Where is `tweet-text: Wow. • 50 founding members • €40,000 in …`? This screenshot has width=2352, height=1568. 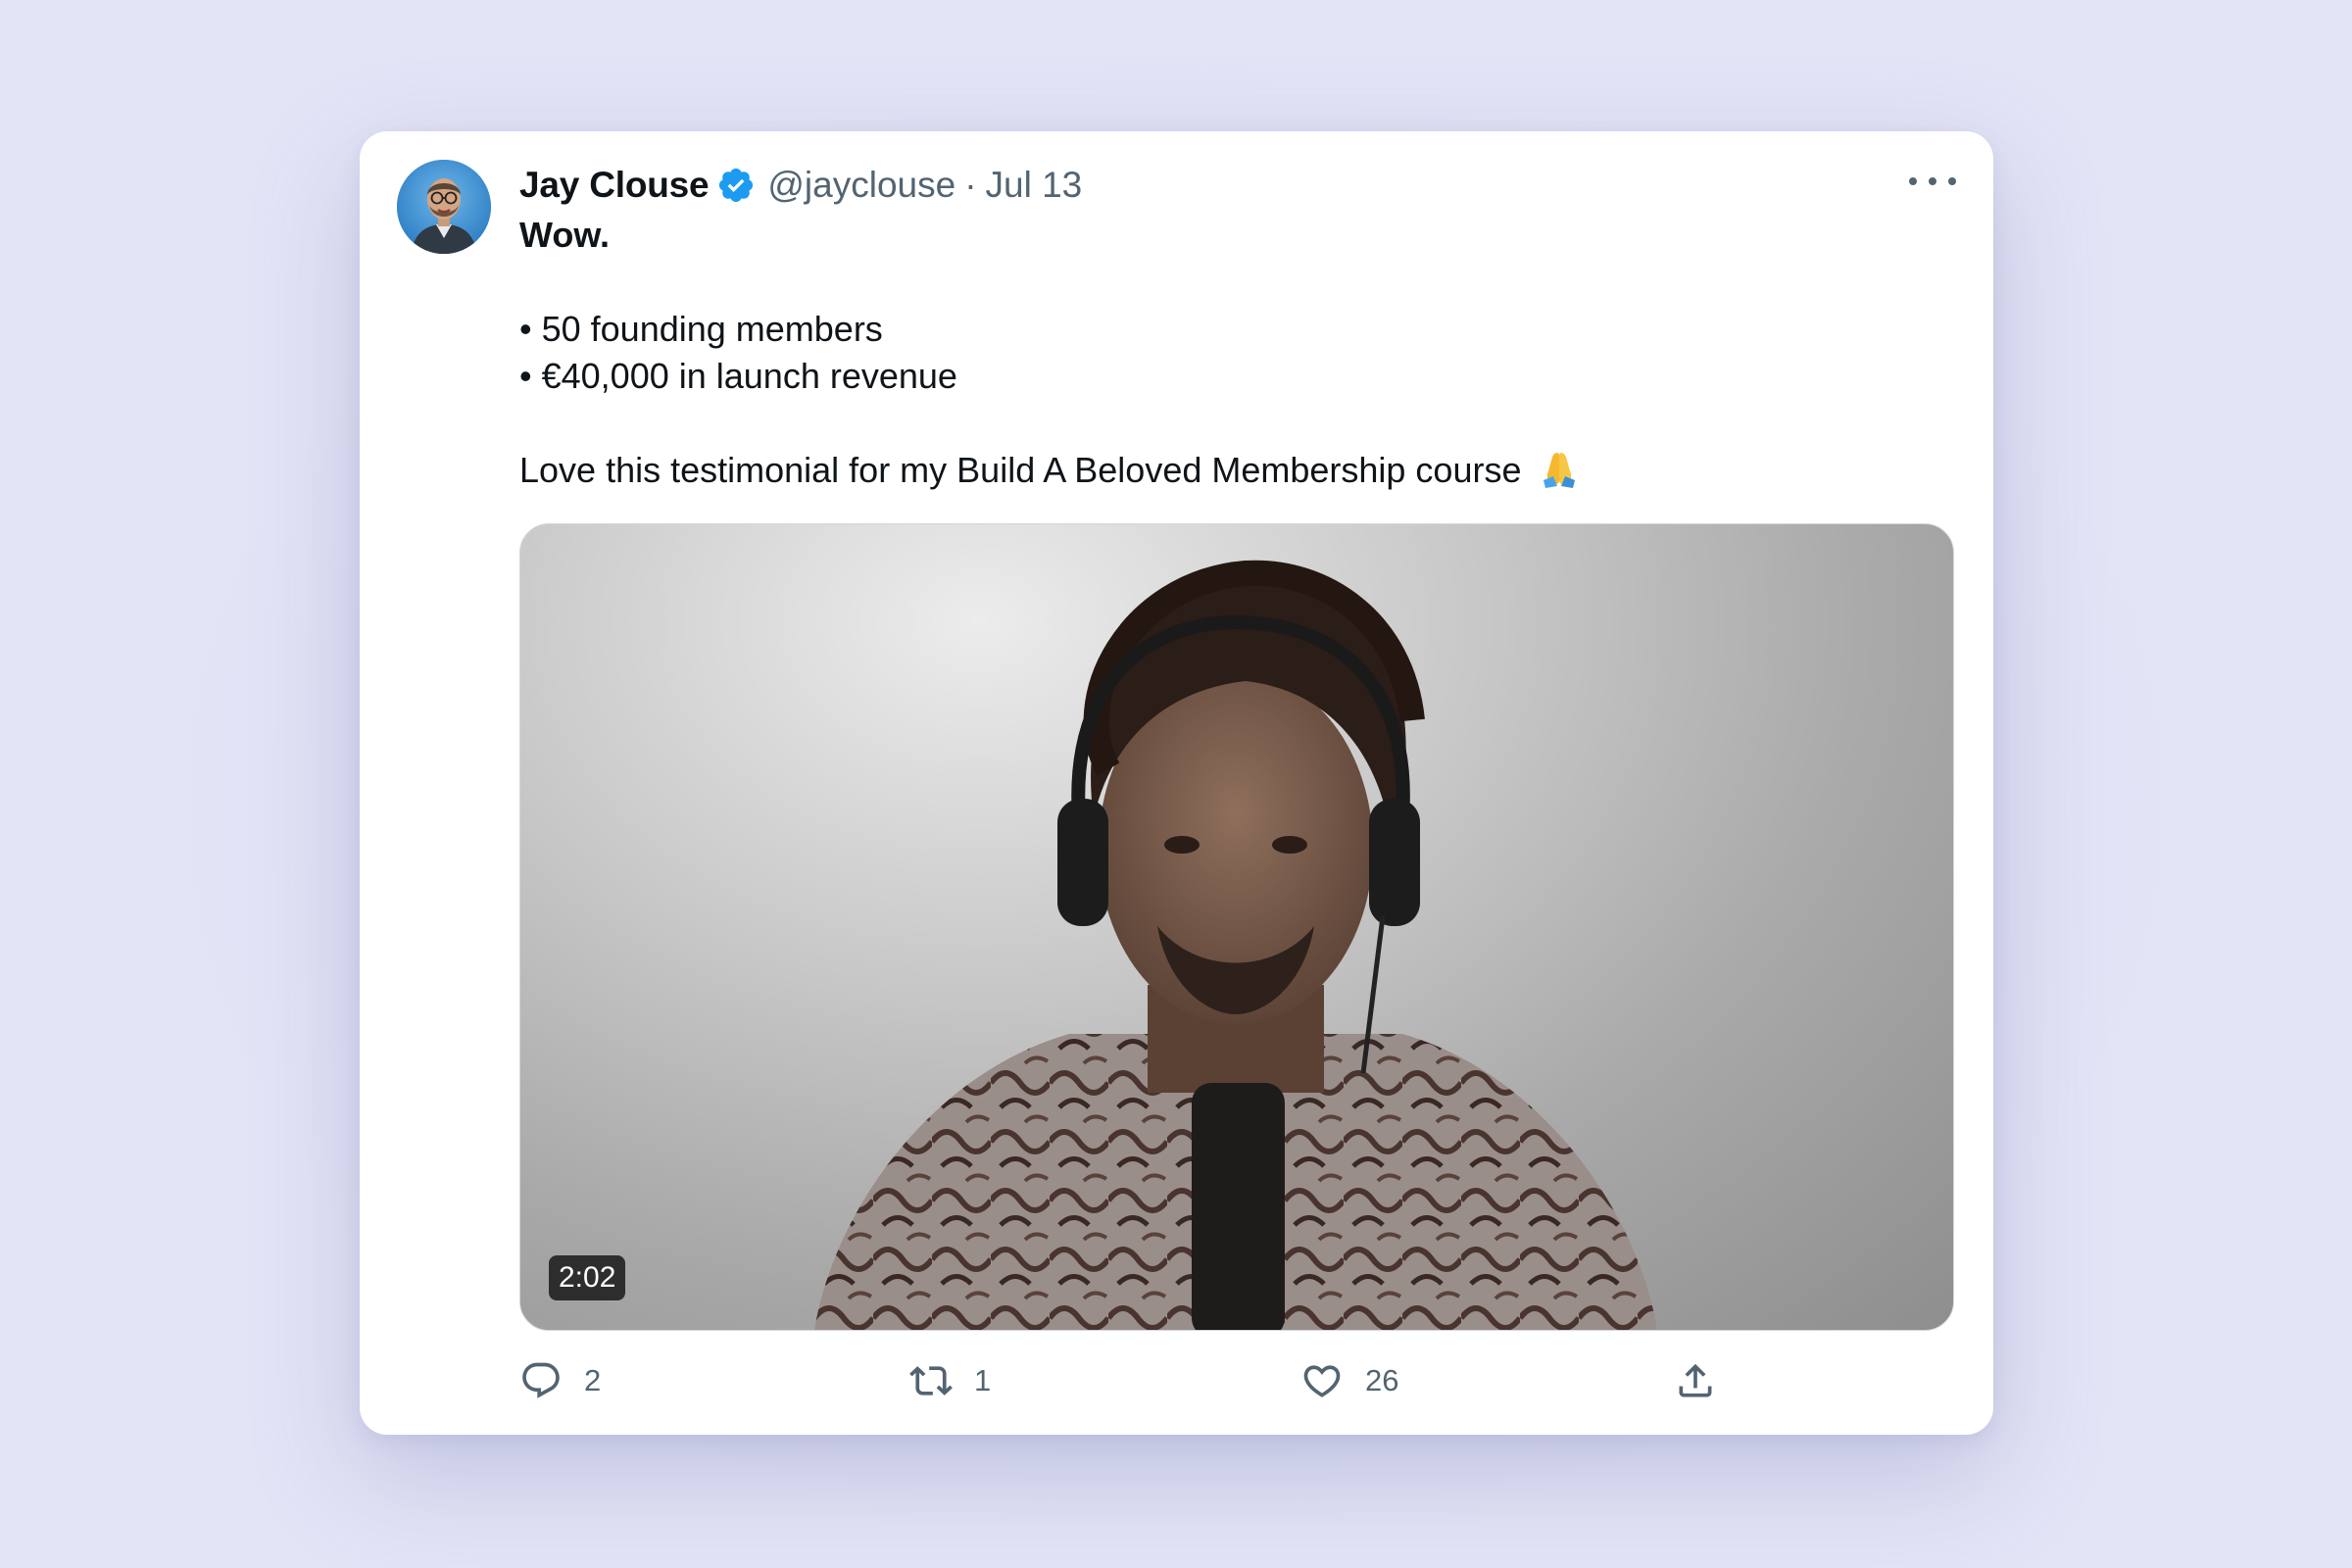
tweet-text: Wow. • 50 founding members • €40,000 in … is located at coordinates (1205, 353).